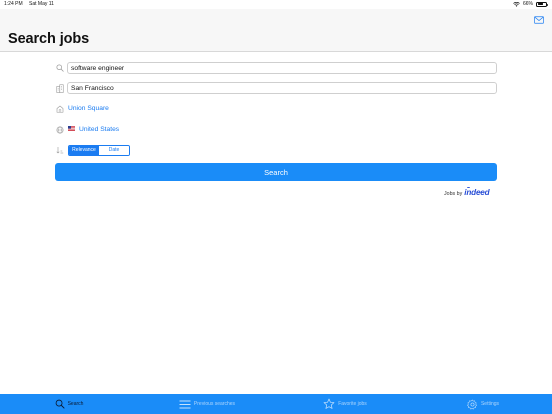 The height and width of the screenshot is (414, 552). What do you see at coordinates (276, 30) in the screenshot?
I see `navigation-header: Search jobs` at bounding box center [276, 30].